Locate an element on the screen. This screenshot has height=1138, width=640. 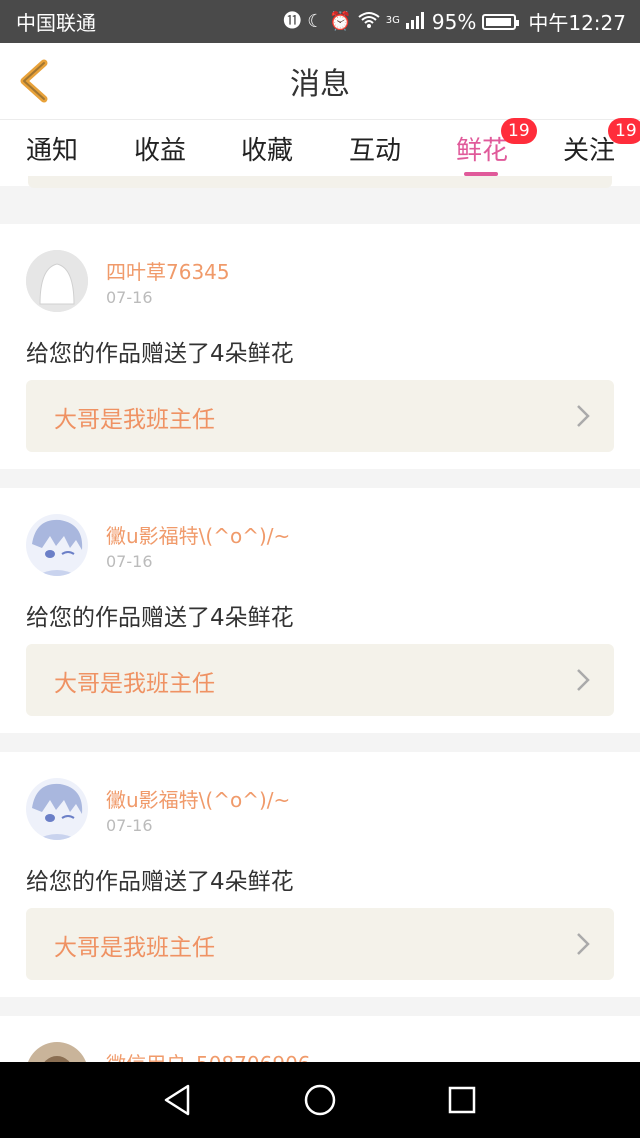
chevron-left-icon is located at coordinates (34, 81).